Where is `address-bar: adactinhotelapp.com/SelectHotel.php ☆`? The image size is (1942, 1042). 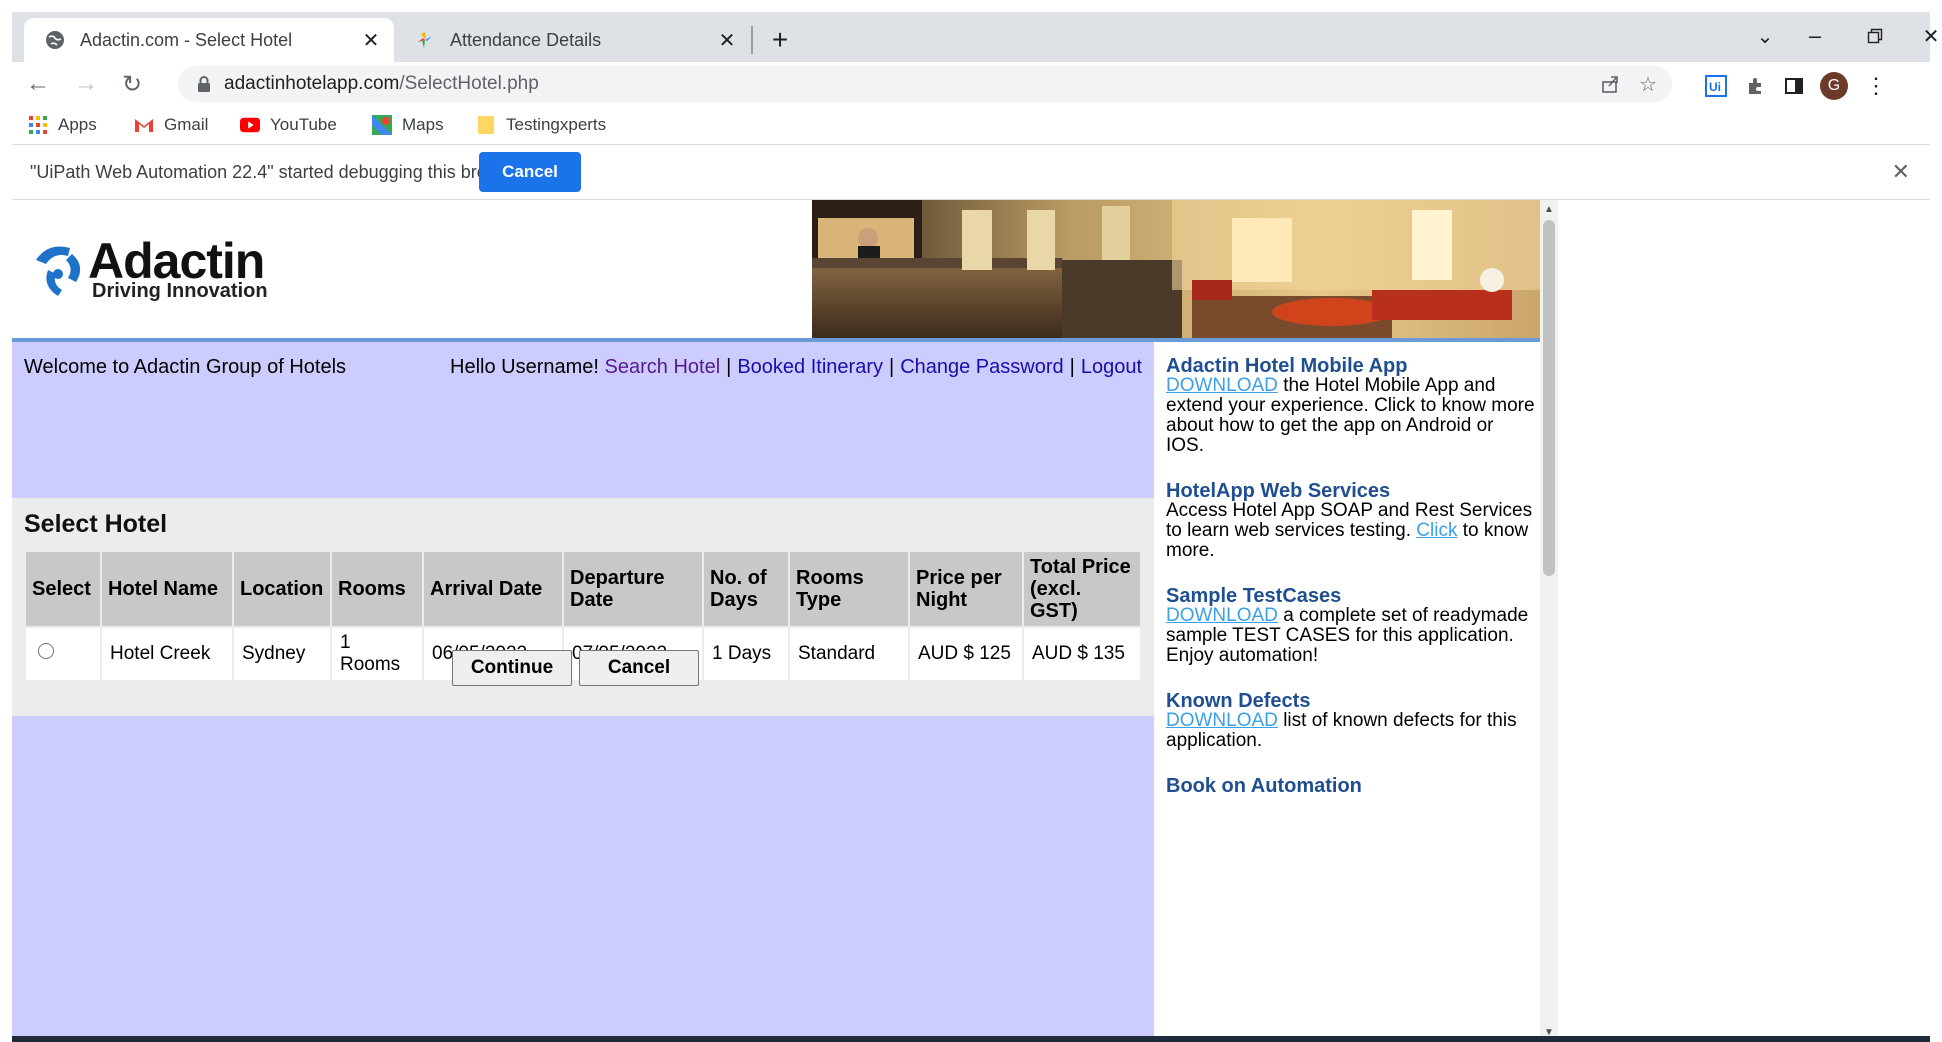 address-bar: adactinhotelapp.com/SelectHotel.php ☆ is located at coordinates (925, 84).